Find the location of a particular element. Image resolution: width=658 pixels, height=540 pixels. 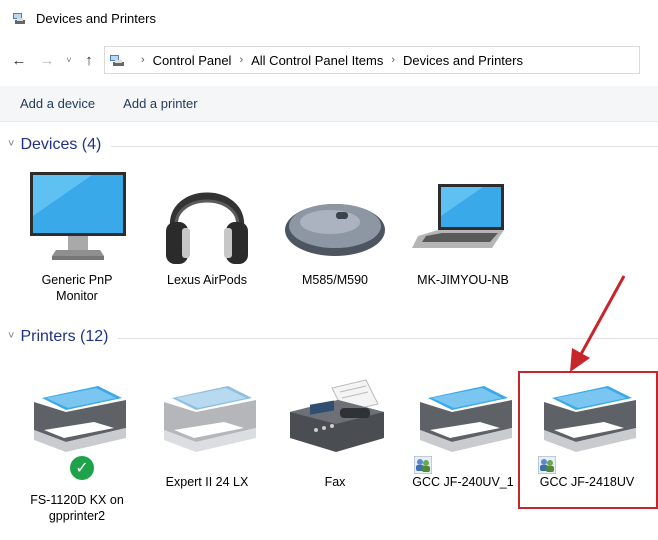

window-title: Devices and Printers is located at coordinates (96, 18).